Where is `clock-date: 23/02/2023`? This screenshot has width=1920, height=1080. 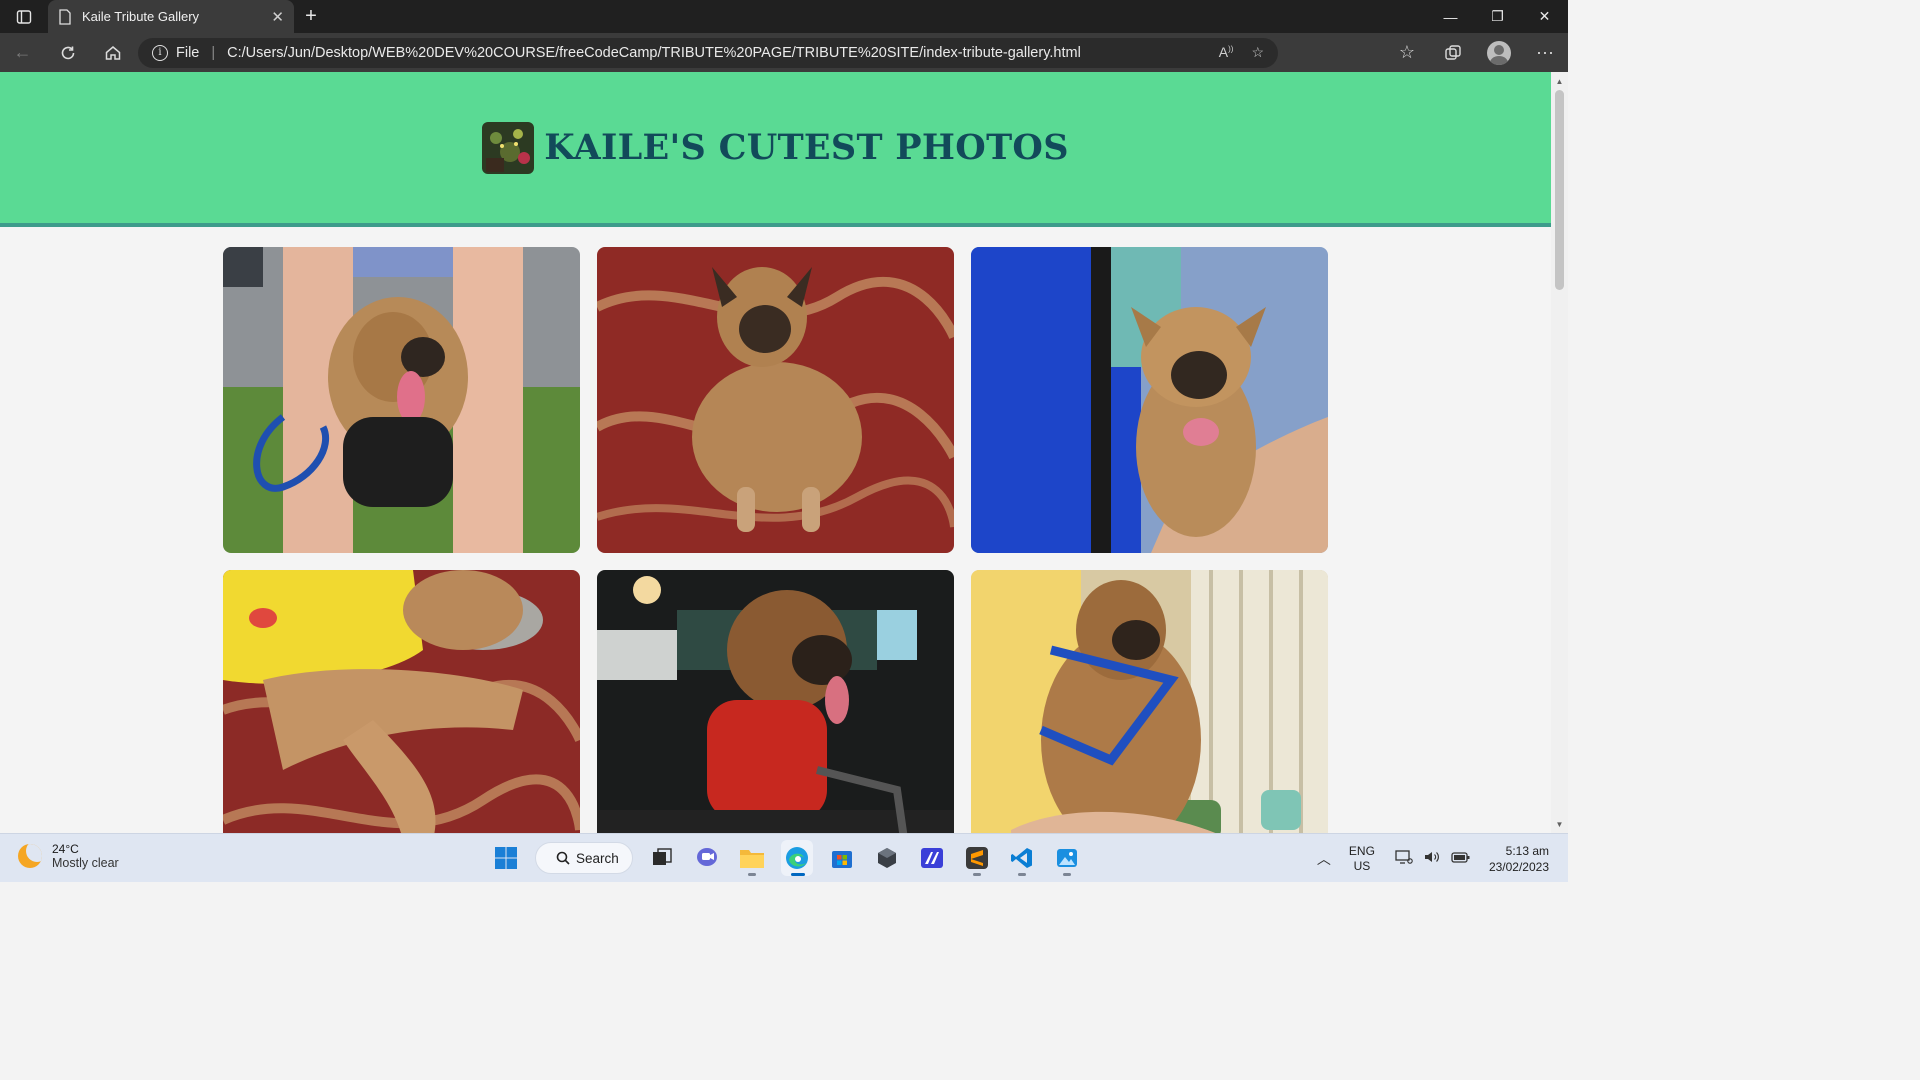
clock-date: 23/02/2023 is located at coordinates (1518, 866).